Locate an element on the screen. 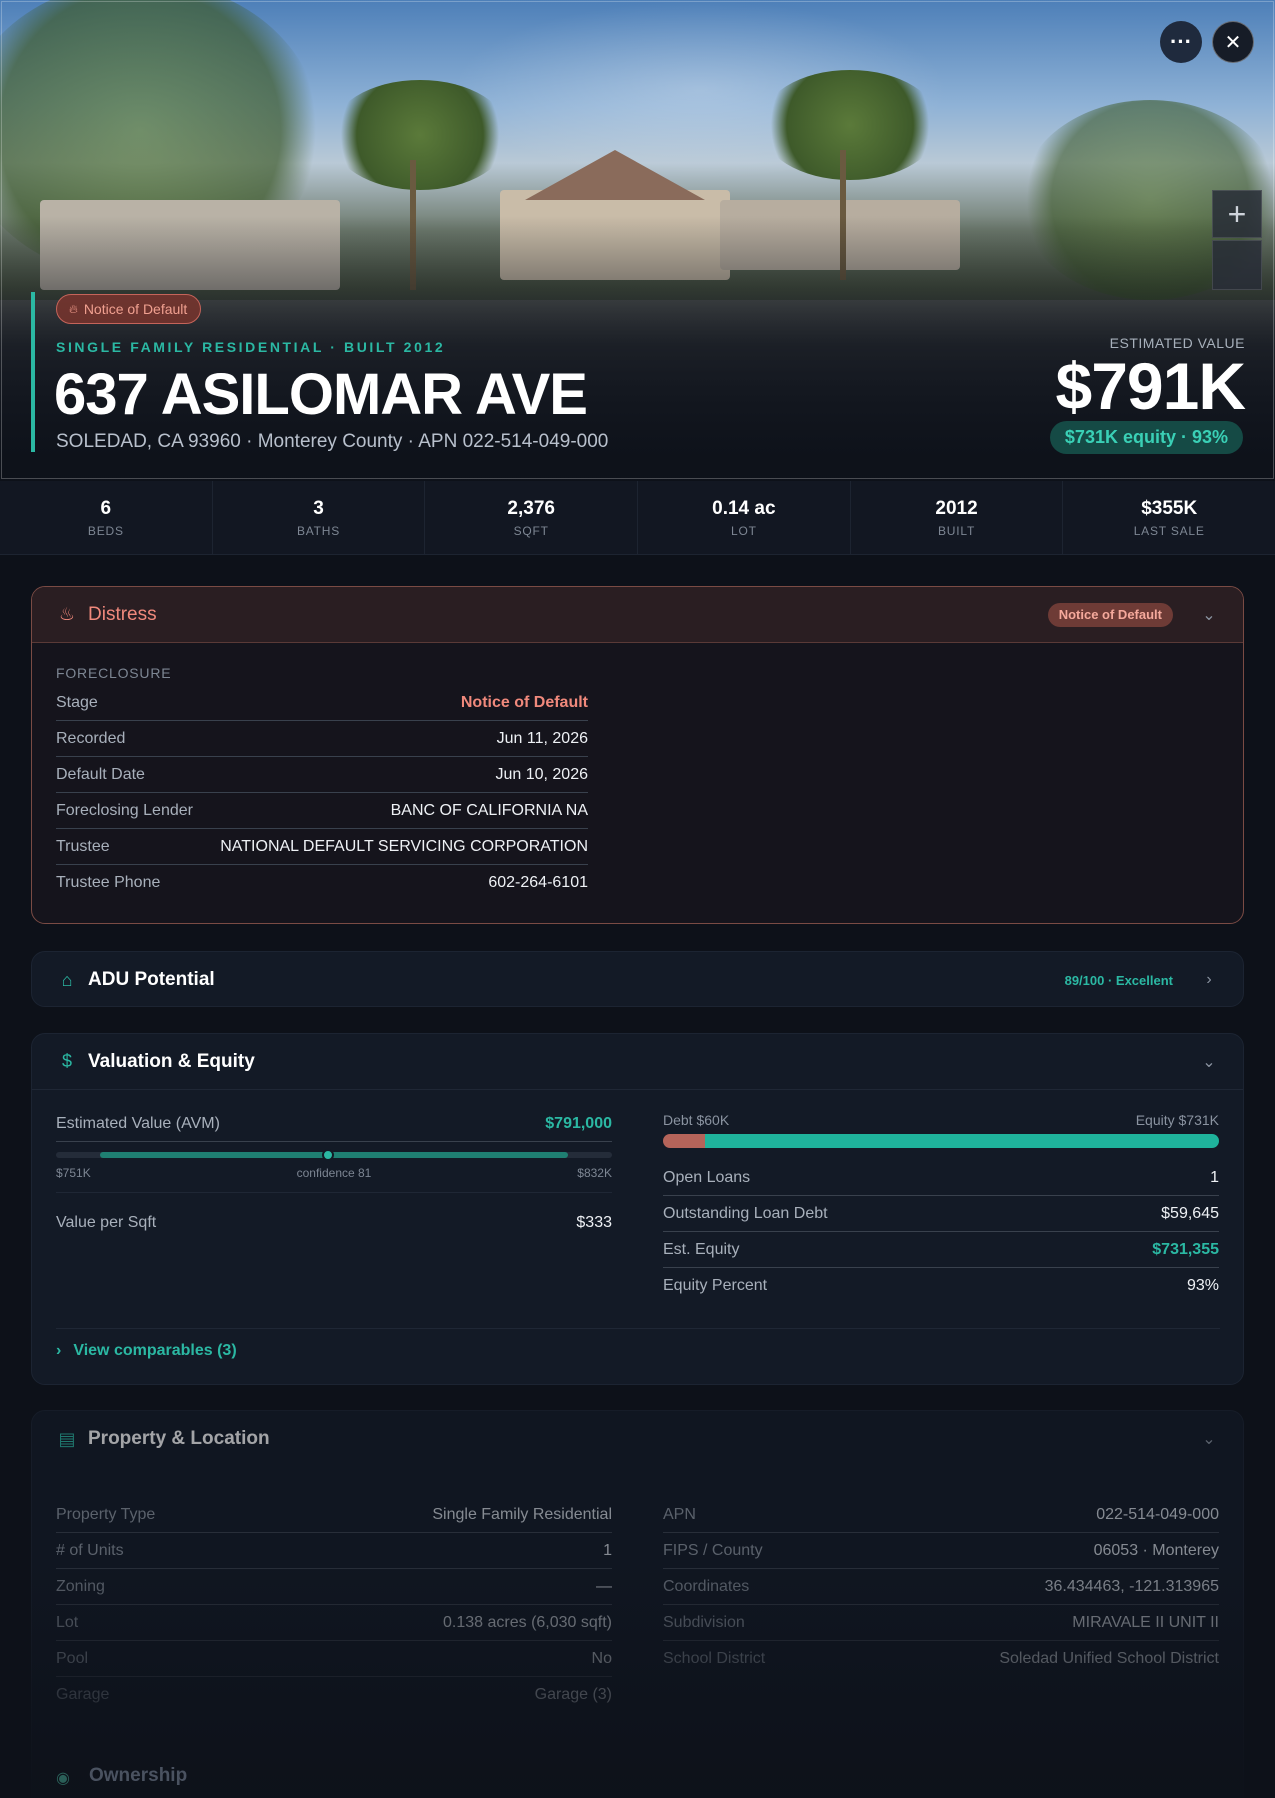 This screenshot has width=1275, height=1798. kv-value: Jun 11, 2026 is located at coordinates (542, 738).